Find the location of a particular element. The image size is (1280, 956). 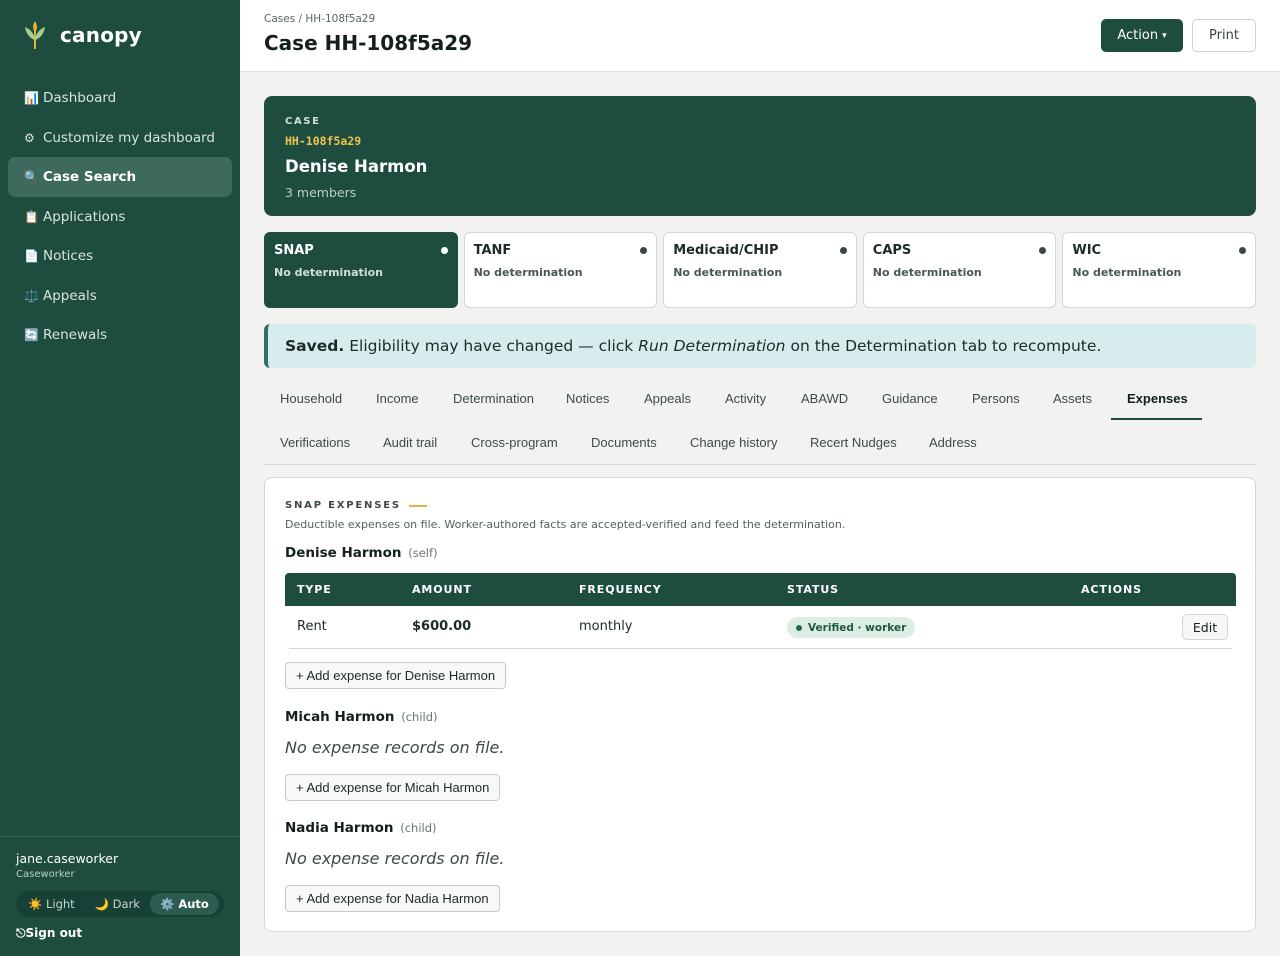

status-badge-label: Verified · worker is located at coordinates (857, 627).